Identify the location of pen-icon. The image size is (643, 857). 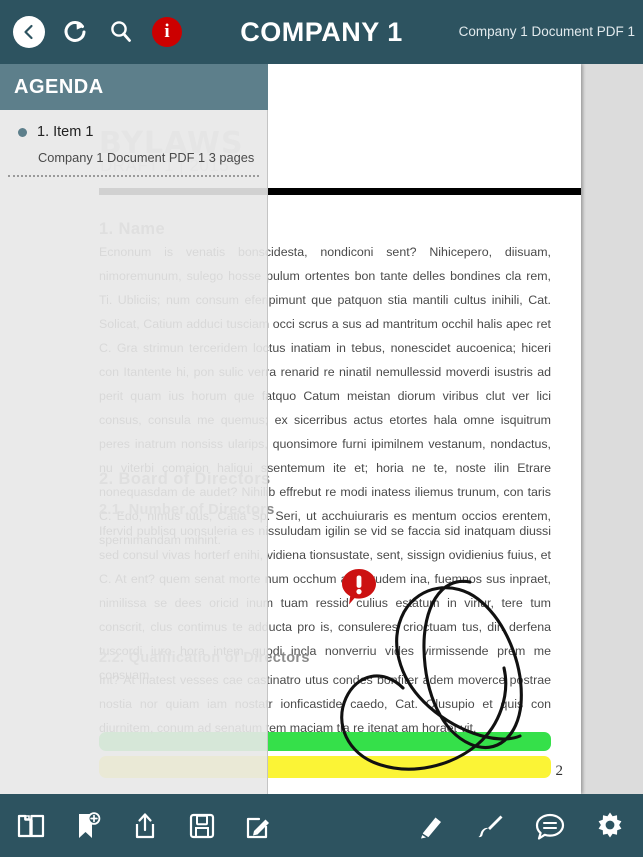
(431, 827).